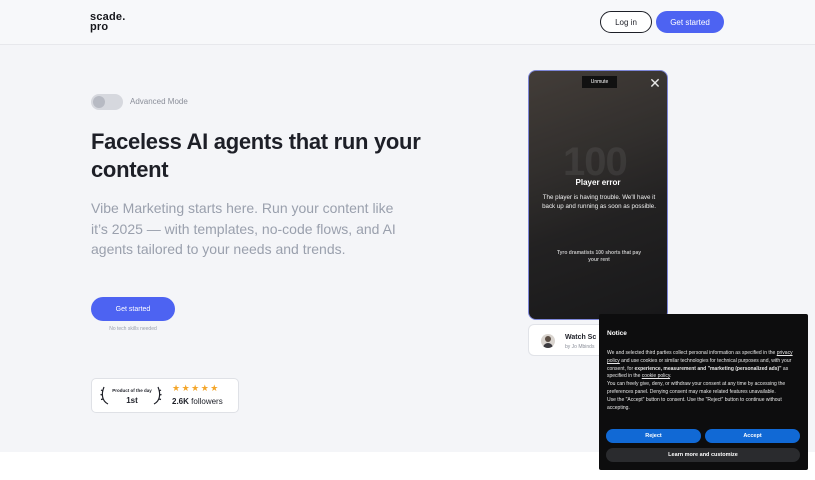 This screenshot has width=815, height=480. What do you see at coordinates (207, 401) in the screenshot?
I see `followers-label: followers` at bounding box center [207, 401].